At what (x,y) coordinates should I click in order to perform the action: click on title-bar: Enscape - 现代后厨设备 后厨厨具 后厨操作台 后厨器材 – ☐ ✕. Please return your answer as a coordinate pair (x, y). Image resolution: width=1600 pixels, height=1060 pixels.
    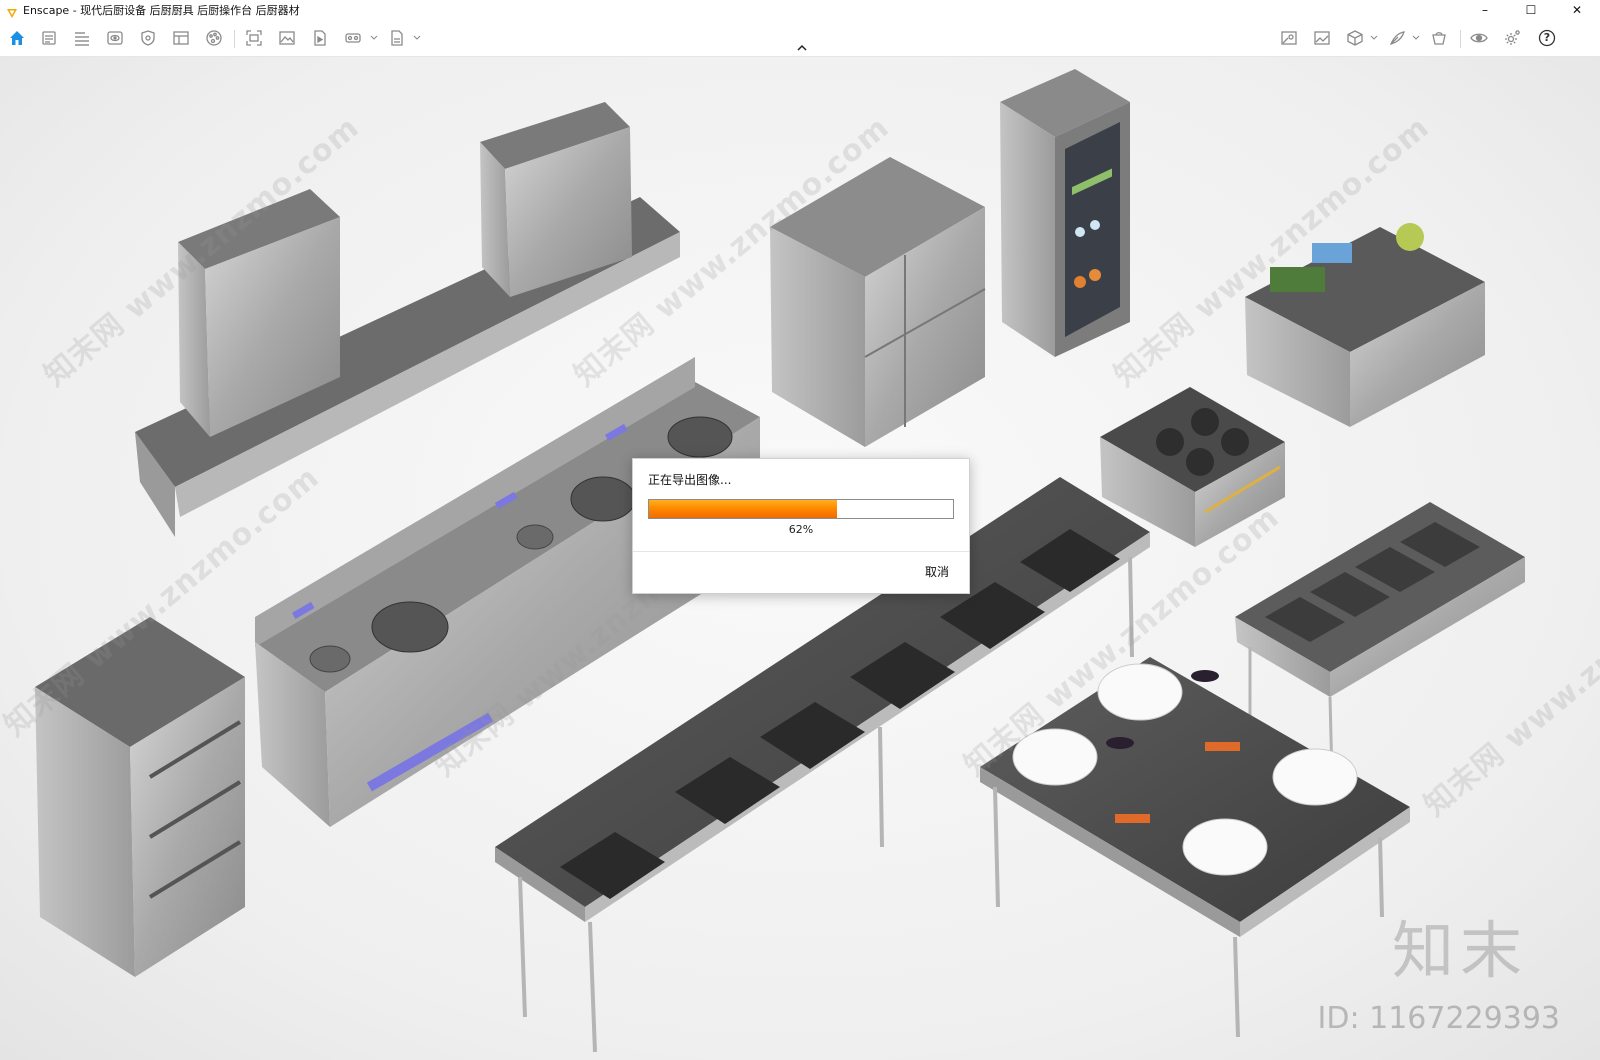
    Looking at the image, I should click on (800, 10).